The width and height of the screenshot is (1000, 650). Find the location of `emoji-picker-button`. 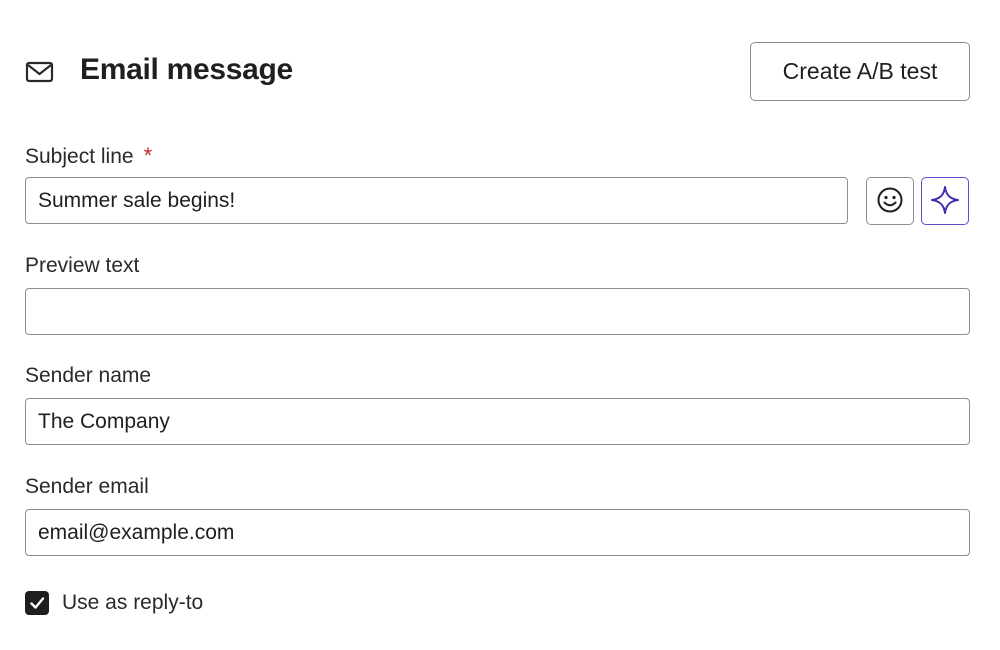

emoji-picker-button is located at coordinates (890, 201).